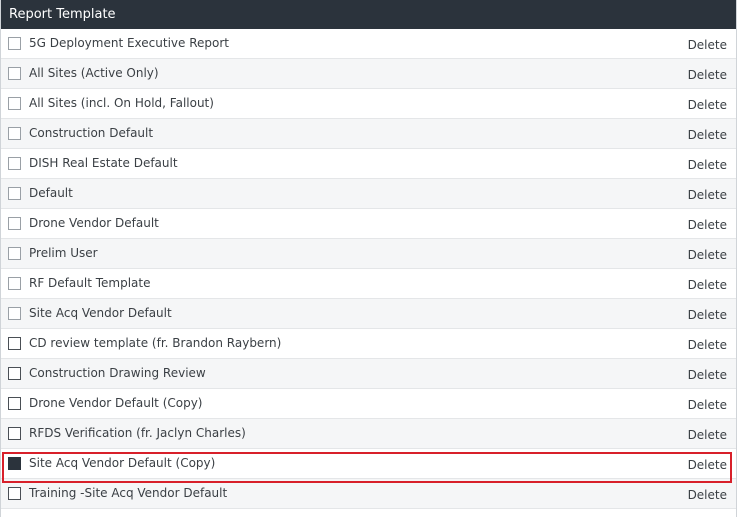  What do you see at coordinates (368, 164) in the screenshot?
I see `list-item: DISH Real Estate Default Delete` at bounding box center [368, 164].